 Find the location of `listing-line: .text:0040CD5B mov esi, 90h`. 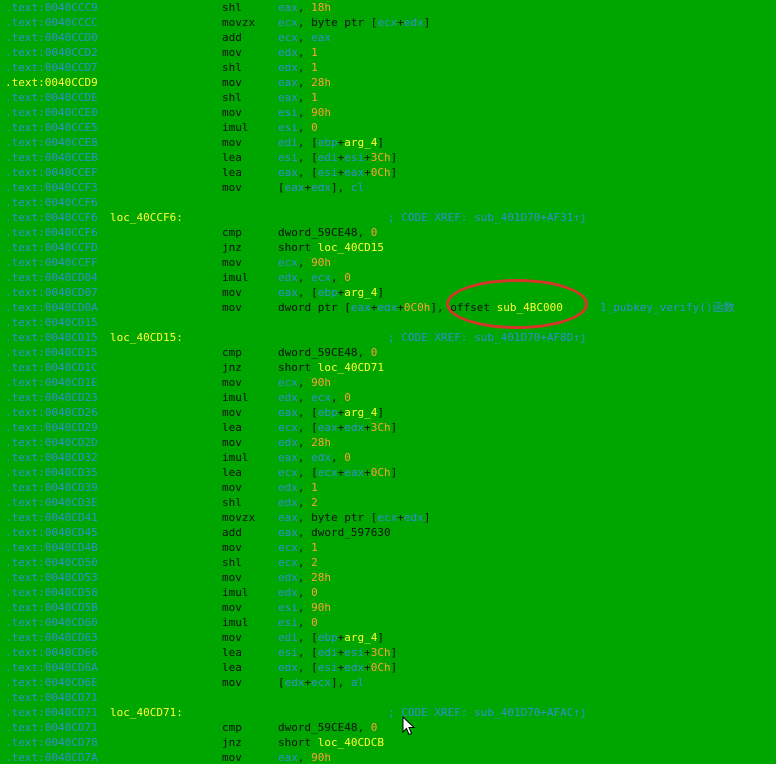

listing-line: .text:0040CD5B mov esi, 90h is located at coordinates (388, 607).